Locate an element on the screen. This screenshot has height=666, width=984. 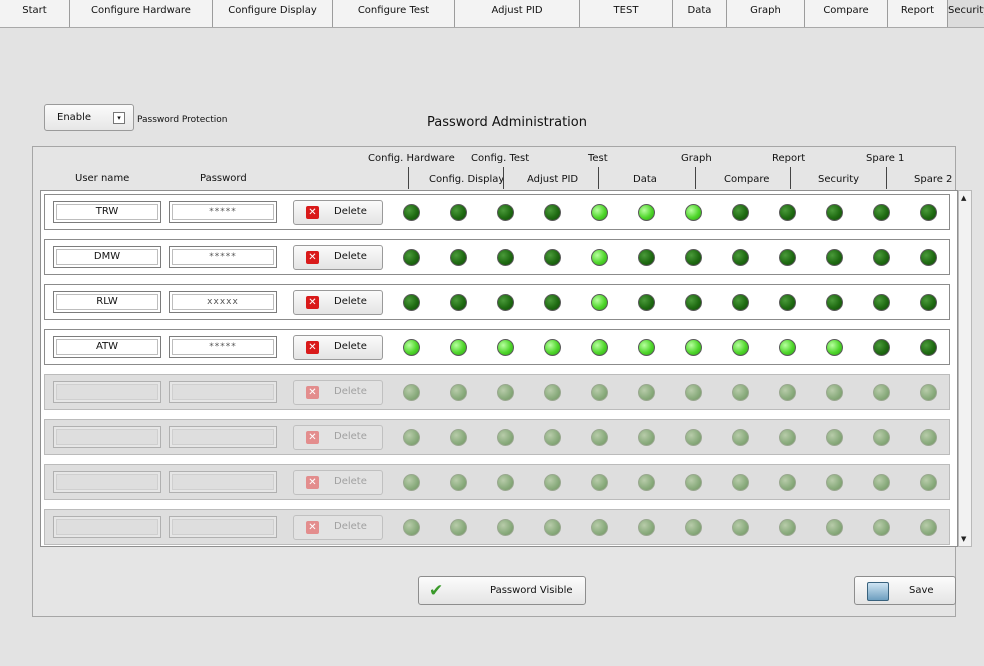
tab-configure-test: Configure Test is located at coordinates (394, 13).